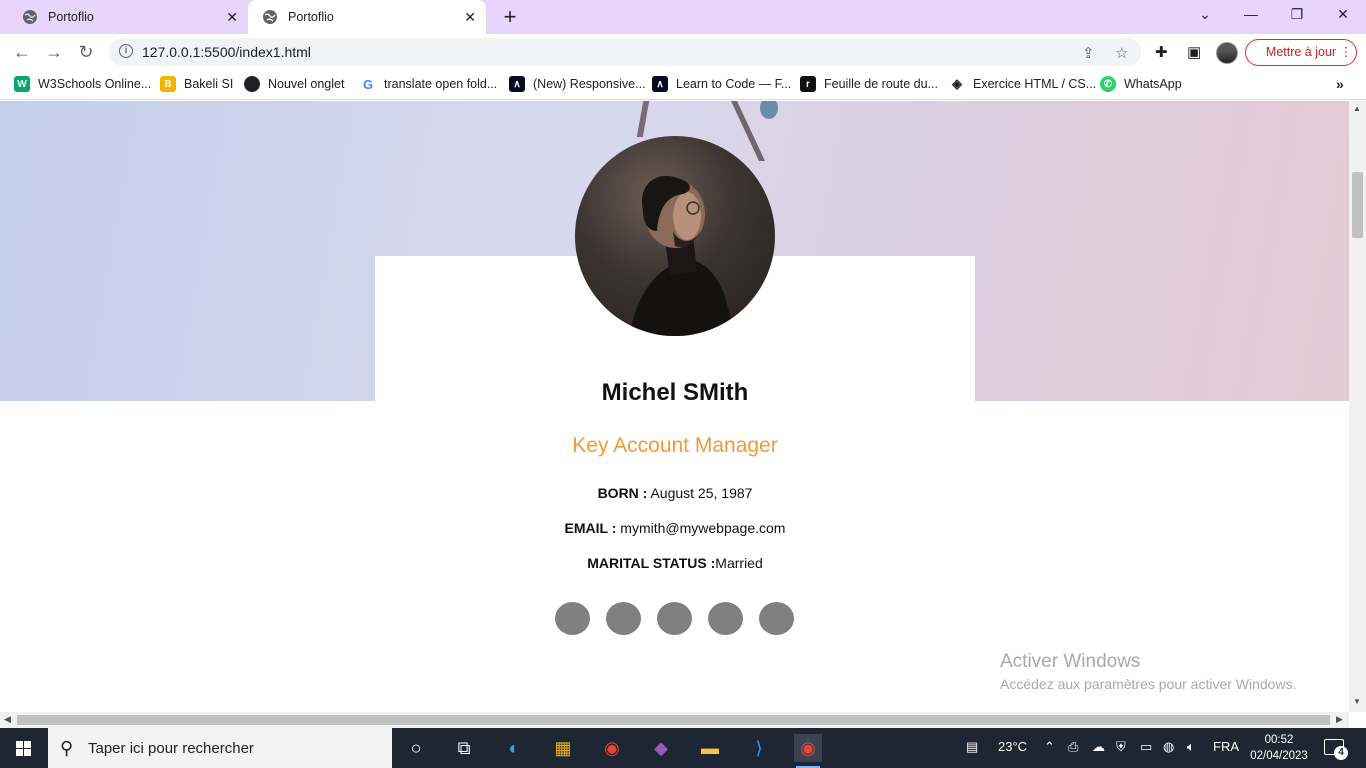  What do you see at coordinates (1279, 756) in the screenshot?
I see `clock-date: 02/04/2023` at bounding box center [1279, 756].